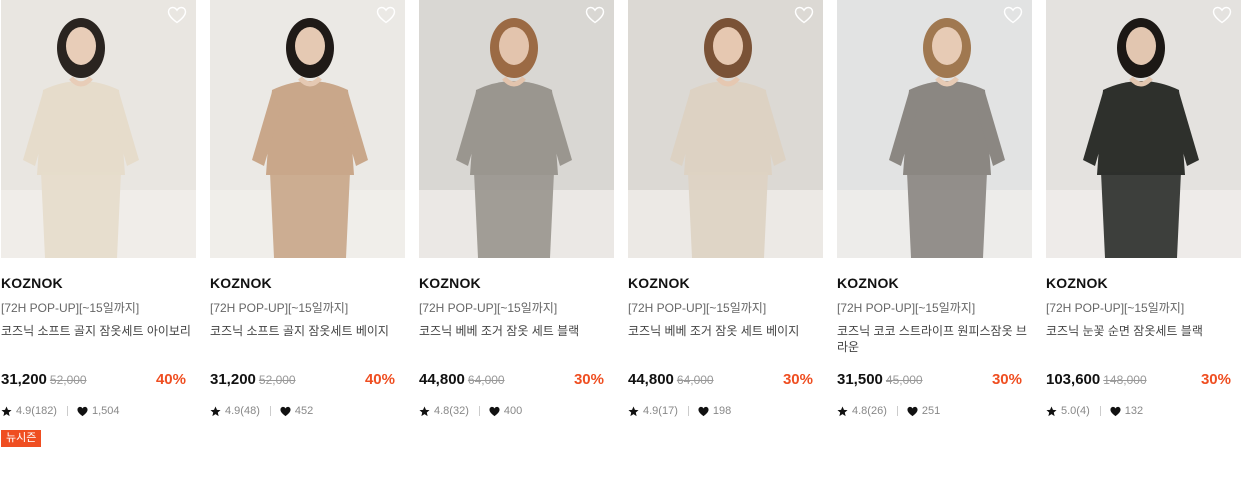 This screenshot has height=479, width=1245. Describe the element at coordinates (98, 411) in the screenshot. I see `product-meta: 4.9(182) 1,504` at that location.